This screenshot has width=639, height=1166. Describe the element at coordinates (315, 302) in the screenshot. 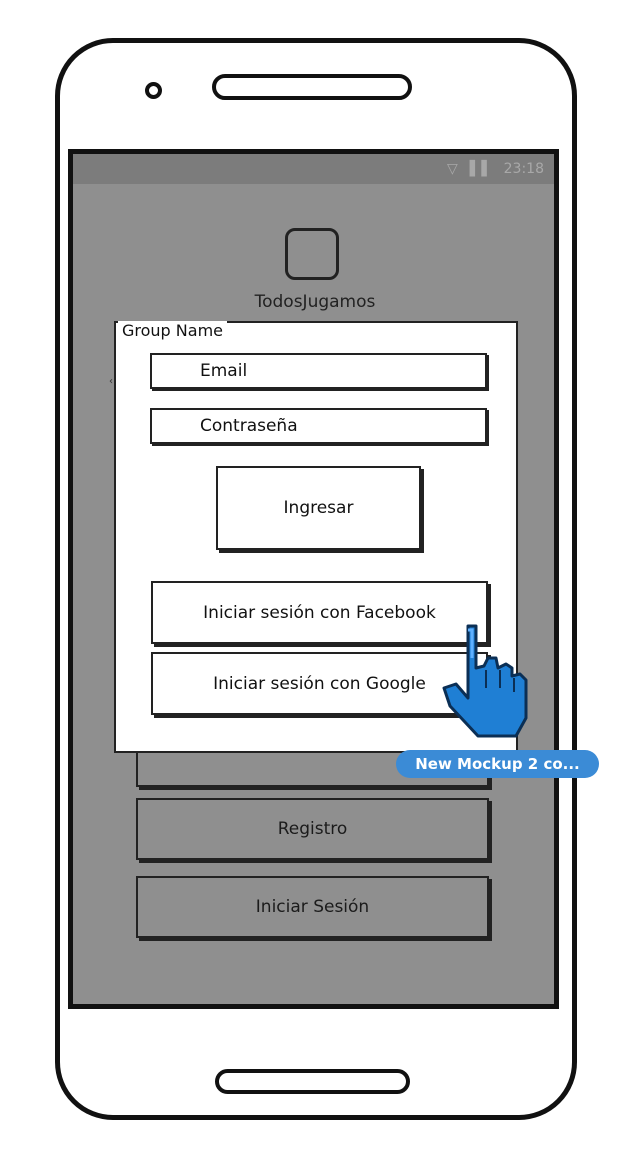

I see `app-title: TodosJugamos` at that location.